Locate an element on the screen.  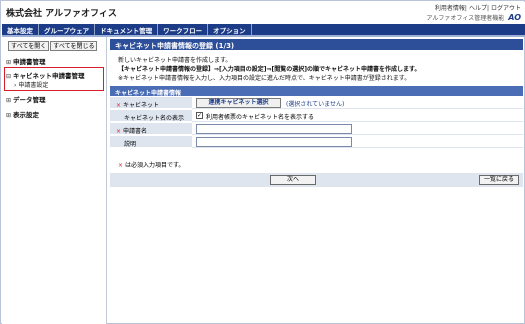
logout-link: ログアウト is located at coordinates (506, 8).